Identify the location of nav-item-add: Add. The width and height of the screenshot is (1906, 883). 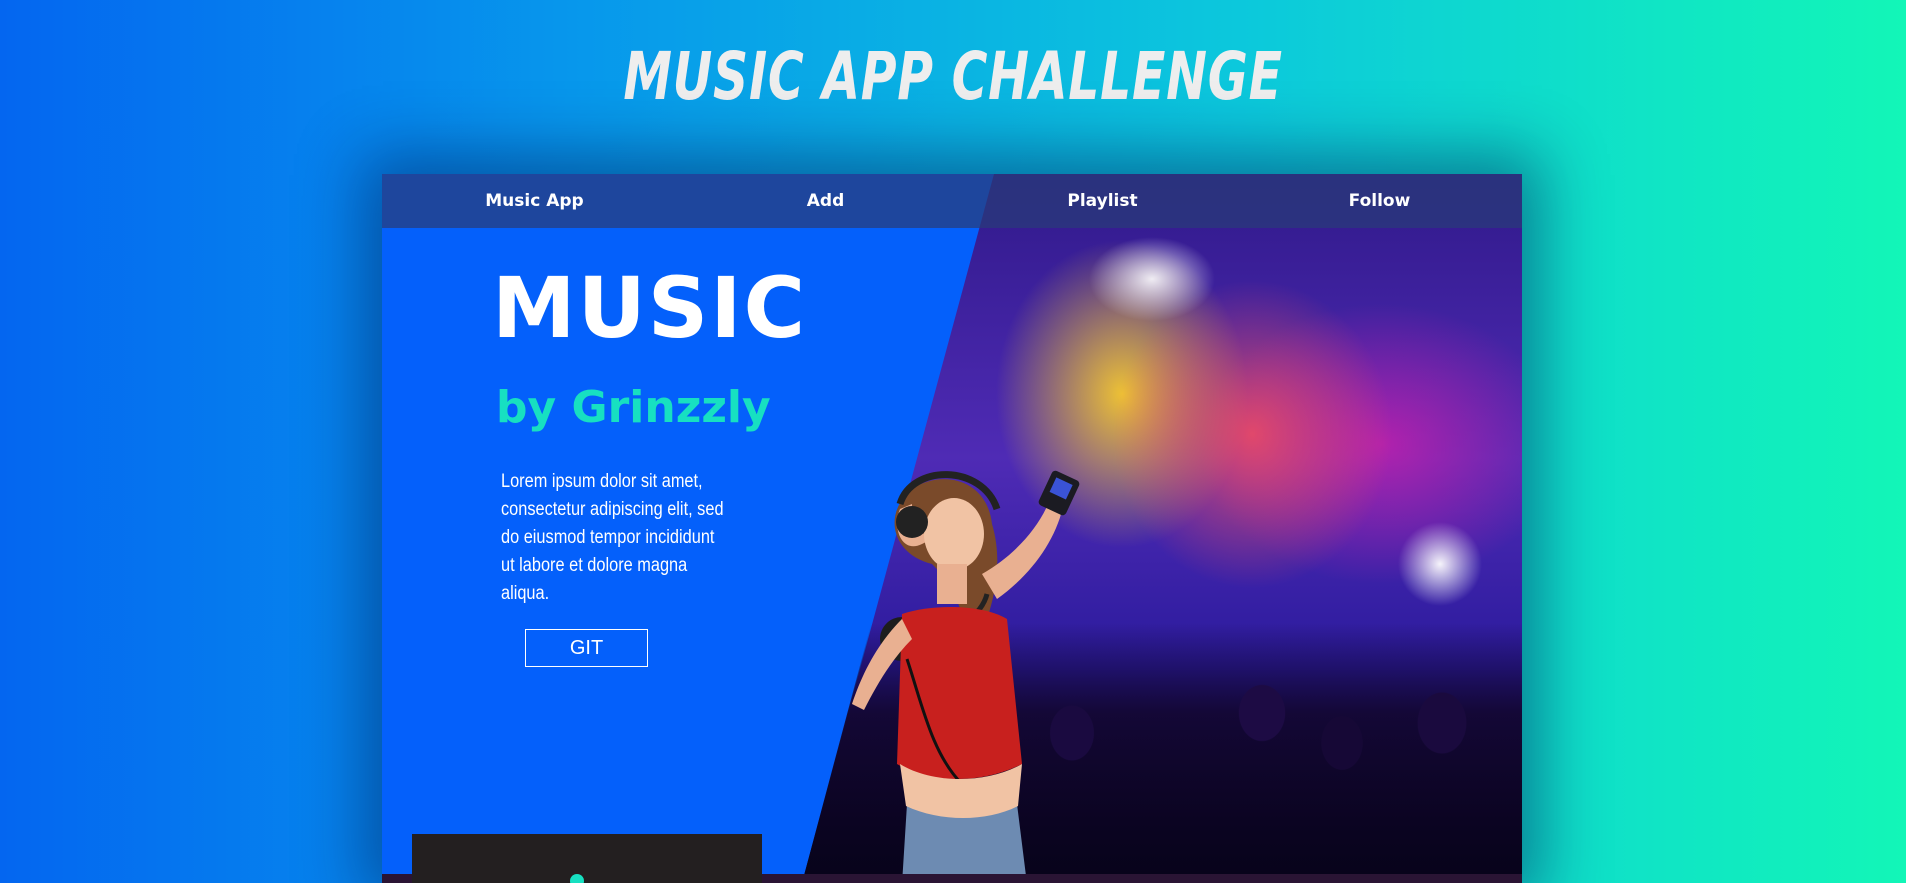
(825, 201).